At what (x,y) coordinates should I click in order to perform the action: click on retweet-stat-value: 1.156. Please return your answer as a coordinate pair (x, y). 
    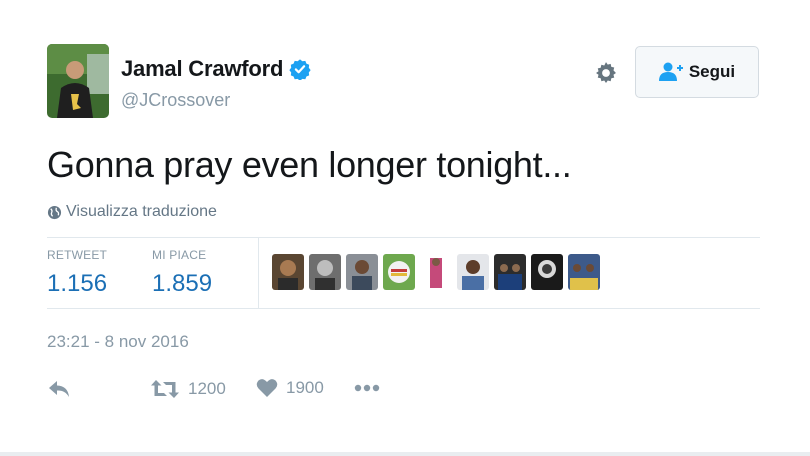
    Looking at the image, I should click on (77, 283).